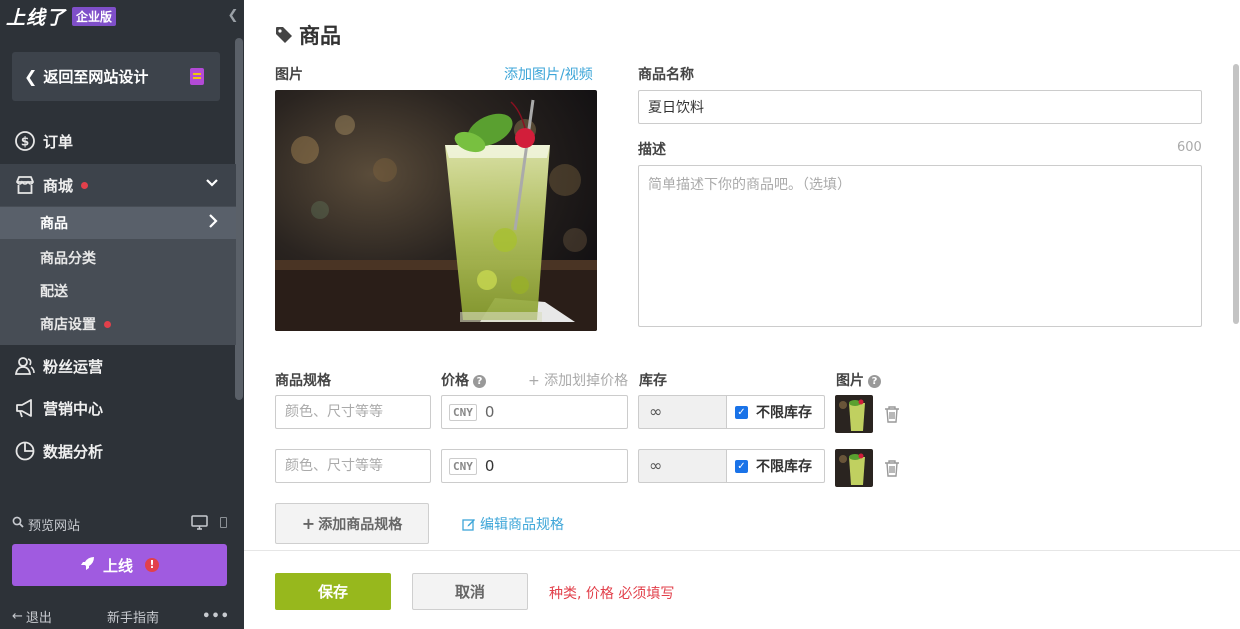 The width and height of the screenshot is (1240, 629). I want to click on chevron-right-icon, so click(213, 223).